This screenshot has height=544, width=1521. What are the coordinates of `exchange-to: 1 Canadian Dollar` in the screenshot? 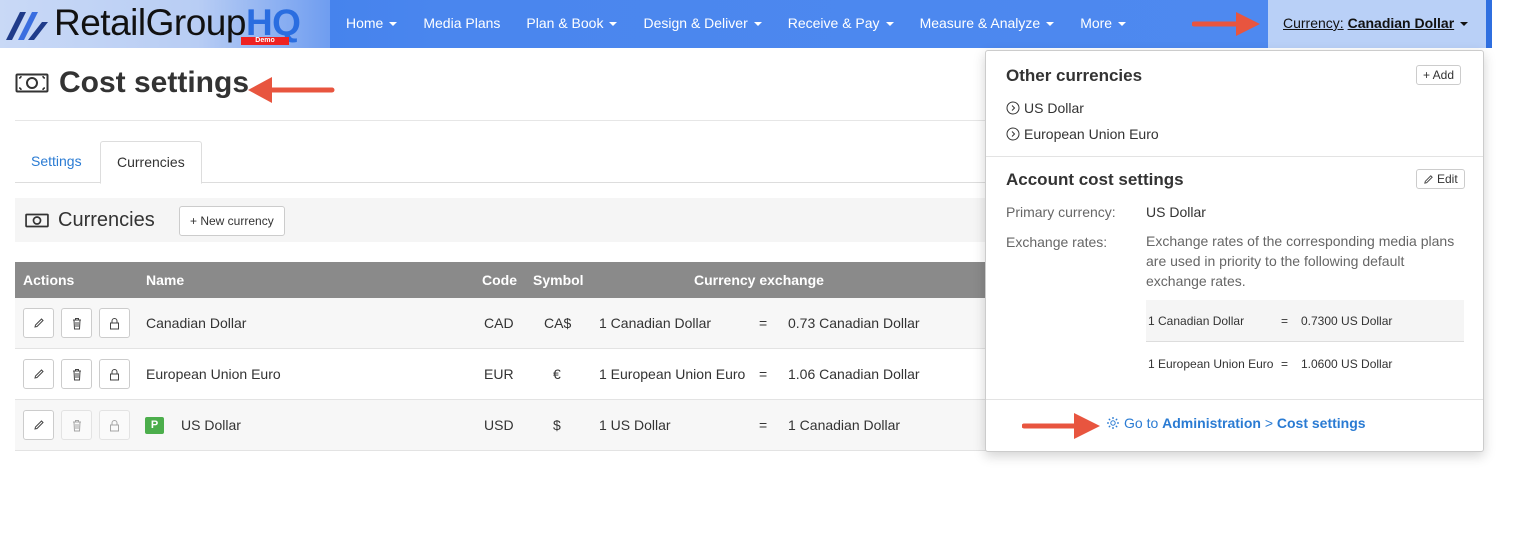 It's located at (844, 425).